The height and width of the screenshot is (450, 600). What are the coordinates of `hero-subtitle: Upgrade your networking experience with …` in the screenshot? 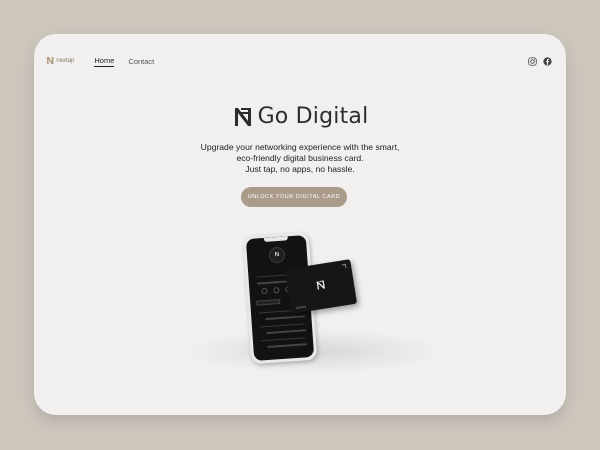 It's located at (300, 158).